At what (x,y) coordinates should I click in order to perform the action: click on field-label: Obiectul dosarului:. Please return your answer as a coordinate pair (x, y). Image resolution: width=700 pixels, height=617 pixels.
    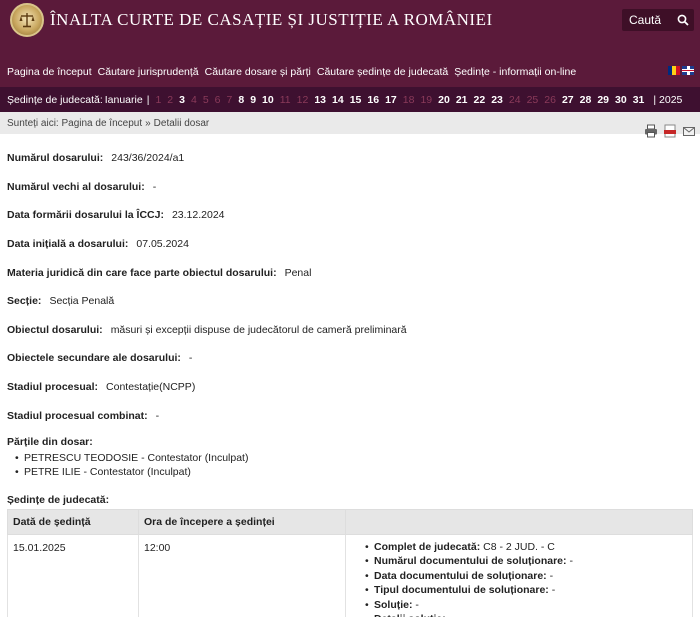
    Looking at the image, I should click on (55, 329).